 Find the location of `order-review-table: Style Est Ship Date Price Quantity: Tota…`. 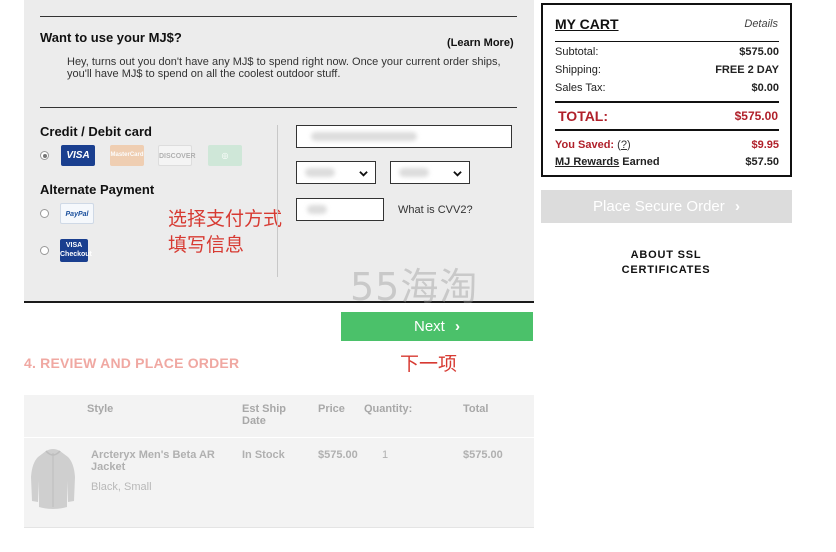

order-review-table: Style Est Ship Date Price Quantity: Tota… is located at coordinates (279, 461).